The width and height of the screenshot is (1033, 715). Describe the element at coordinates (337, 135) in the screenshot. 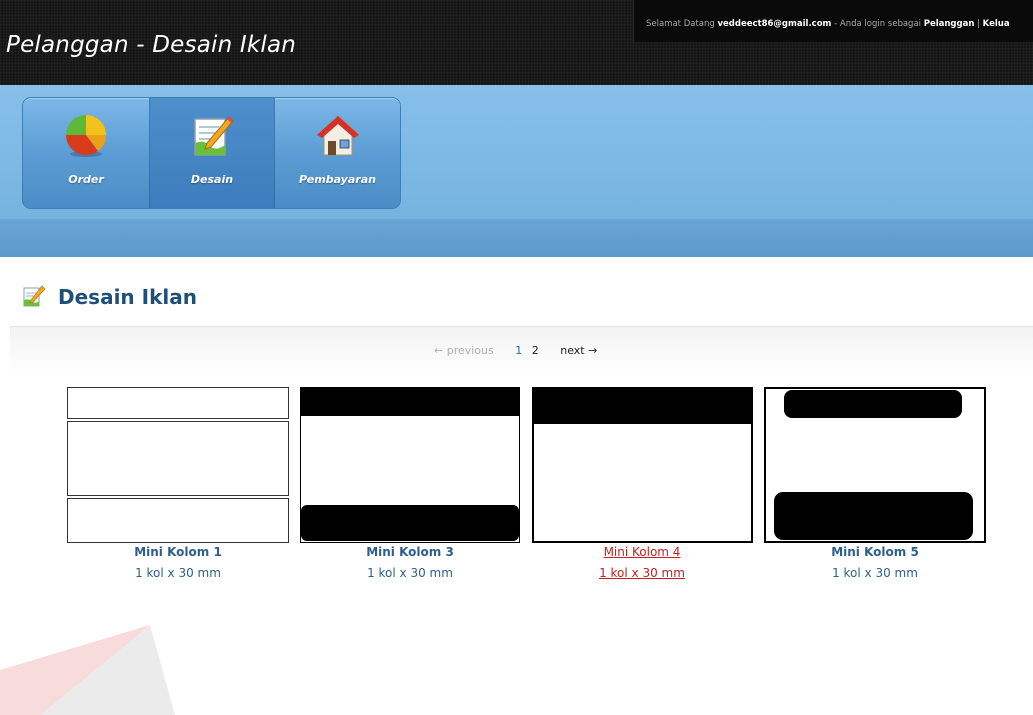

I see `house-icon` at that location.